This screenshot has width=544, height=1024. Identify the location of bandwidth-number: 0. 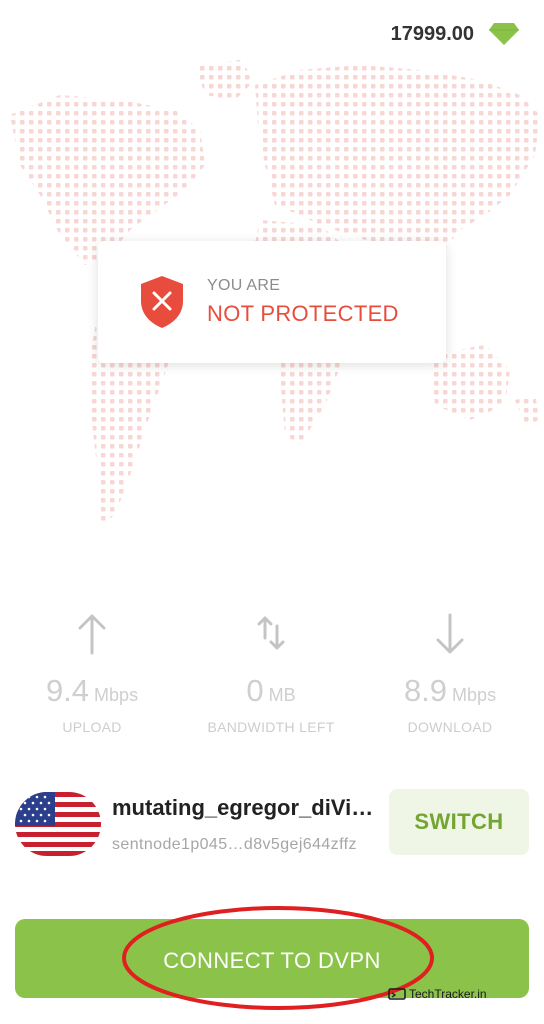
(255, 690).